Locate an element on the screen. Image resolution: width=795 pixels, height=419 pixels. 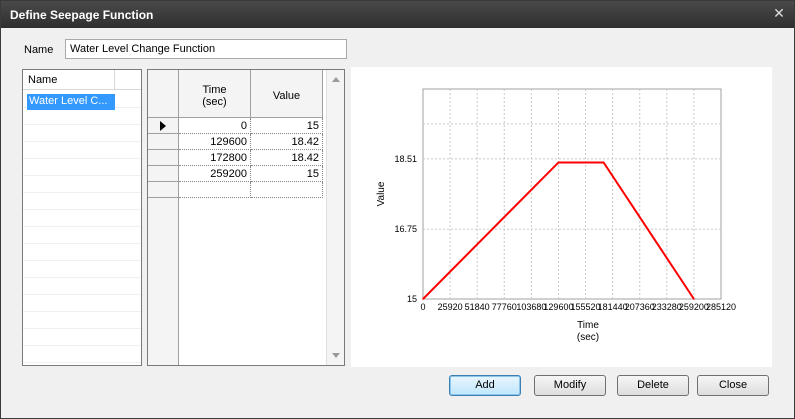
grid-scrollbar is located at coordinates (335, 217).